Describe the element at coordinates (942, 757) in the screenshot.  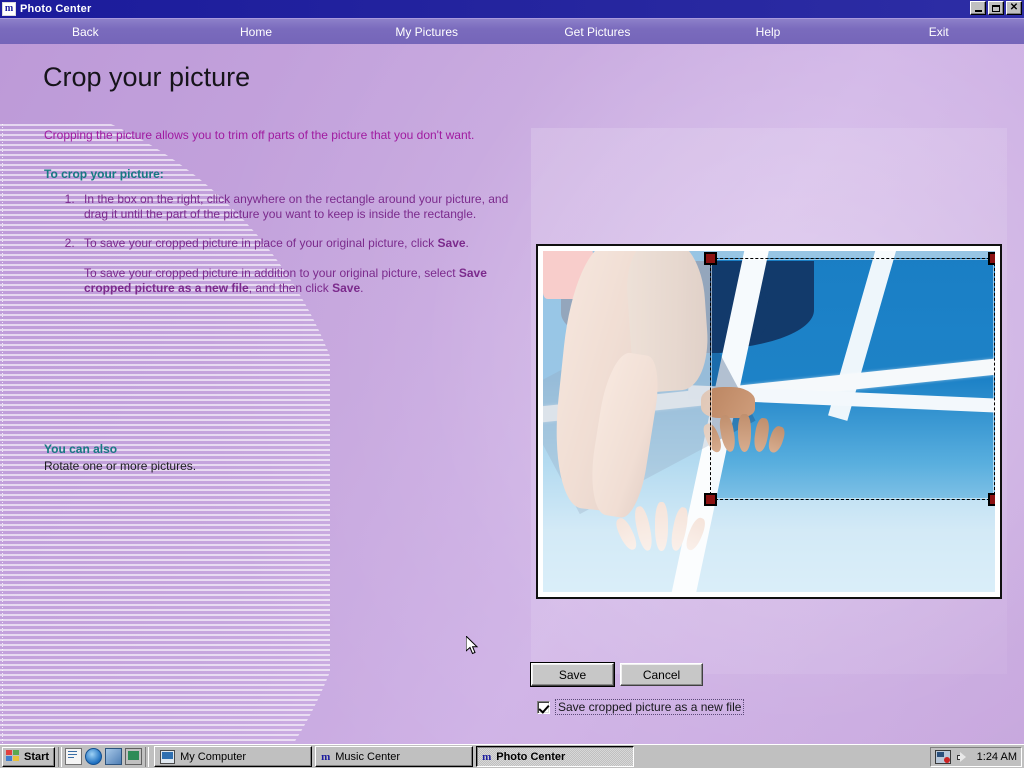
I see `display-settings-icon` at that location.